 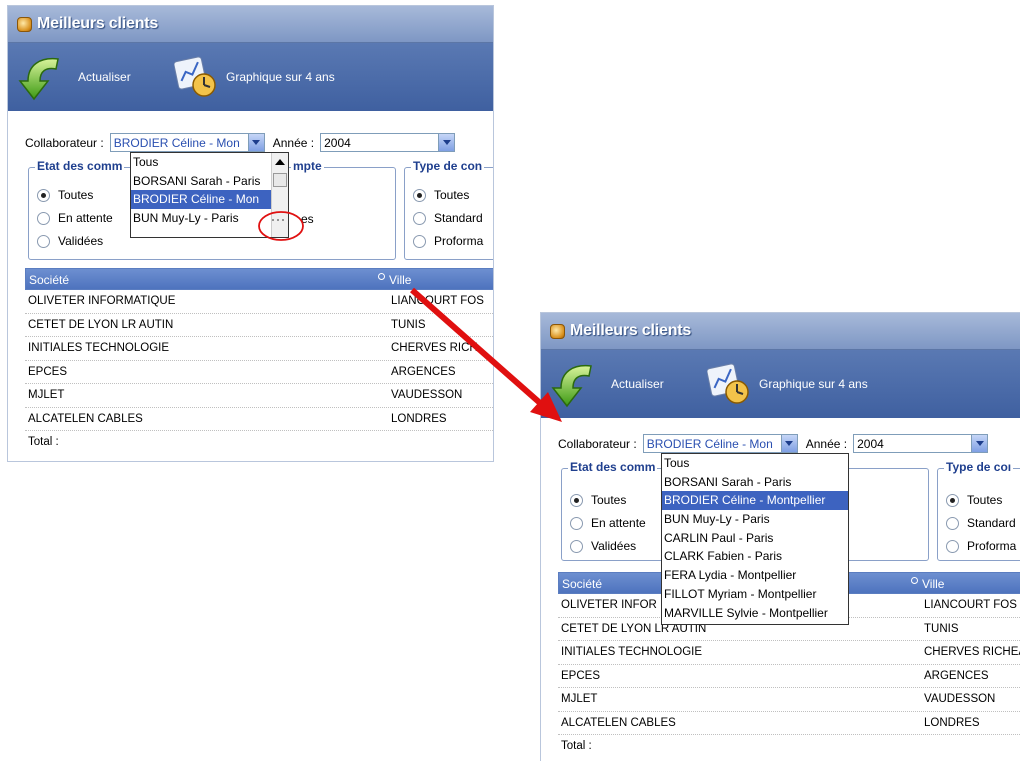 I want to click on scroll-thumb, so click(x=280, y=180).